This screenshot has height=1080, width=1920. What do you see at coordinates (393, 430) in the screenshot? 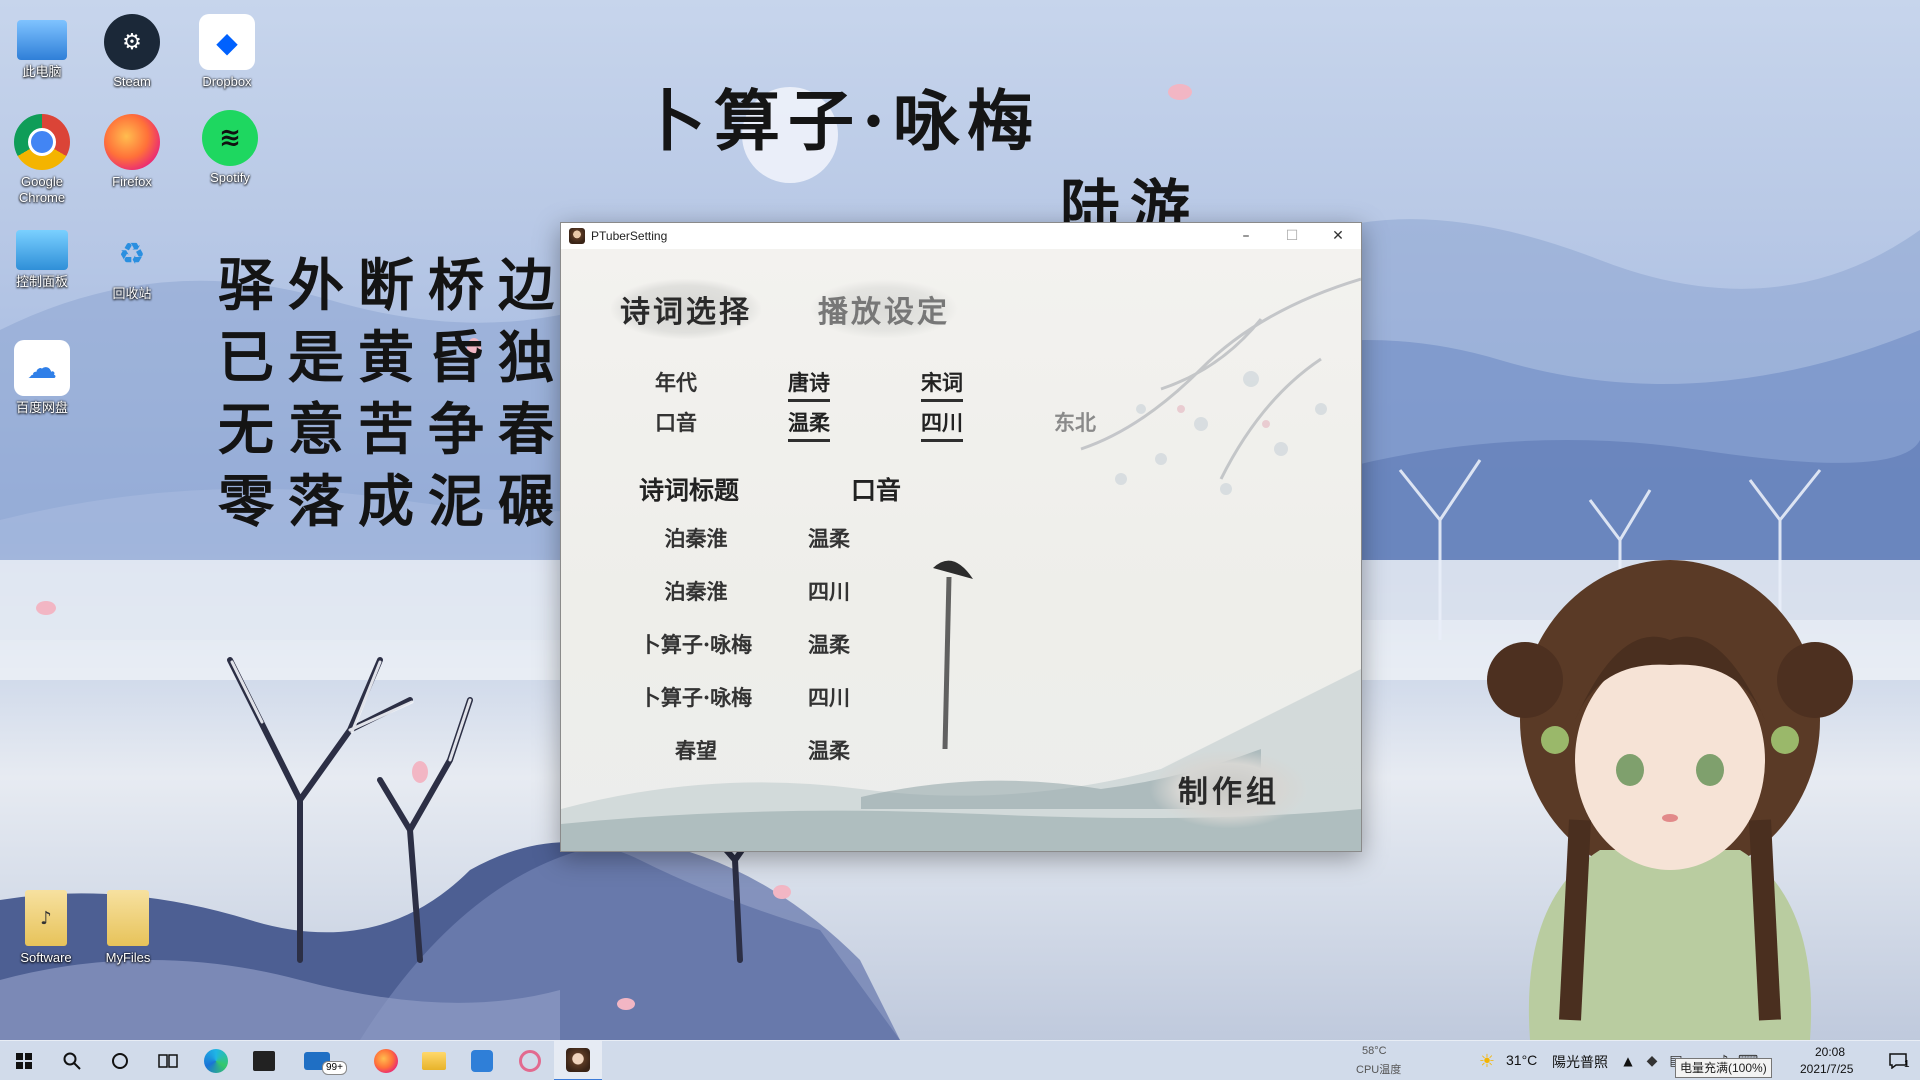
I see `poem-line: 无意苦争春` at bounding box center [393, 430].